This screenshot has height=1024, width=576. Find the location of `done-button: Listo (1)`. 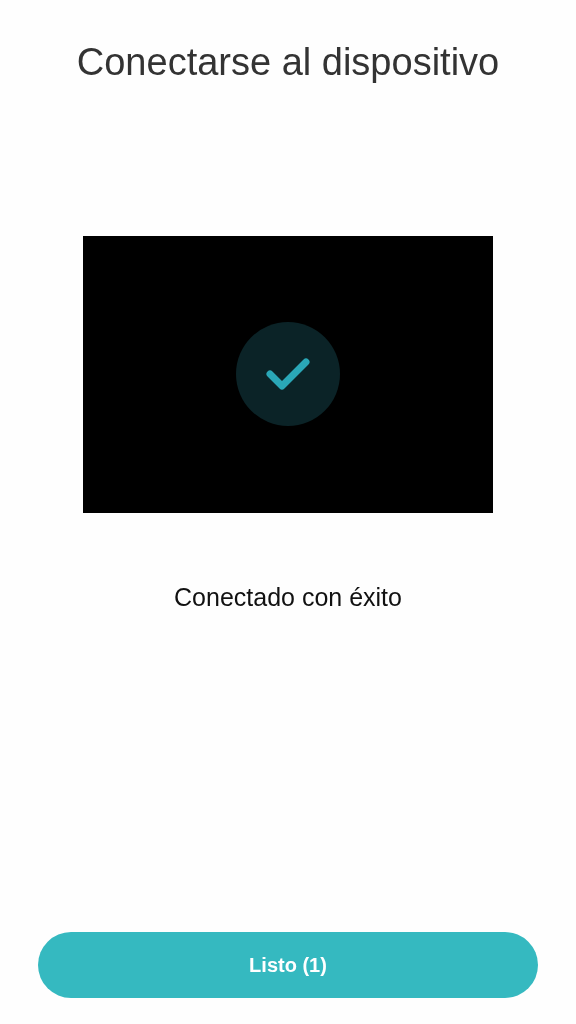

done-button: Listo (1) is located at coordinates (288, 965).